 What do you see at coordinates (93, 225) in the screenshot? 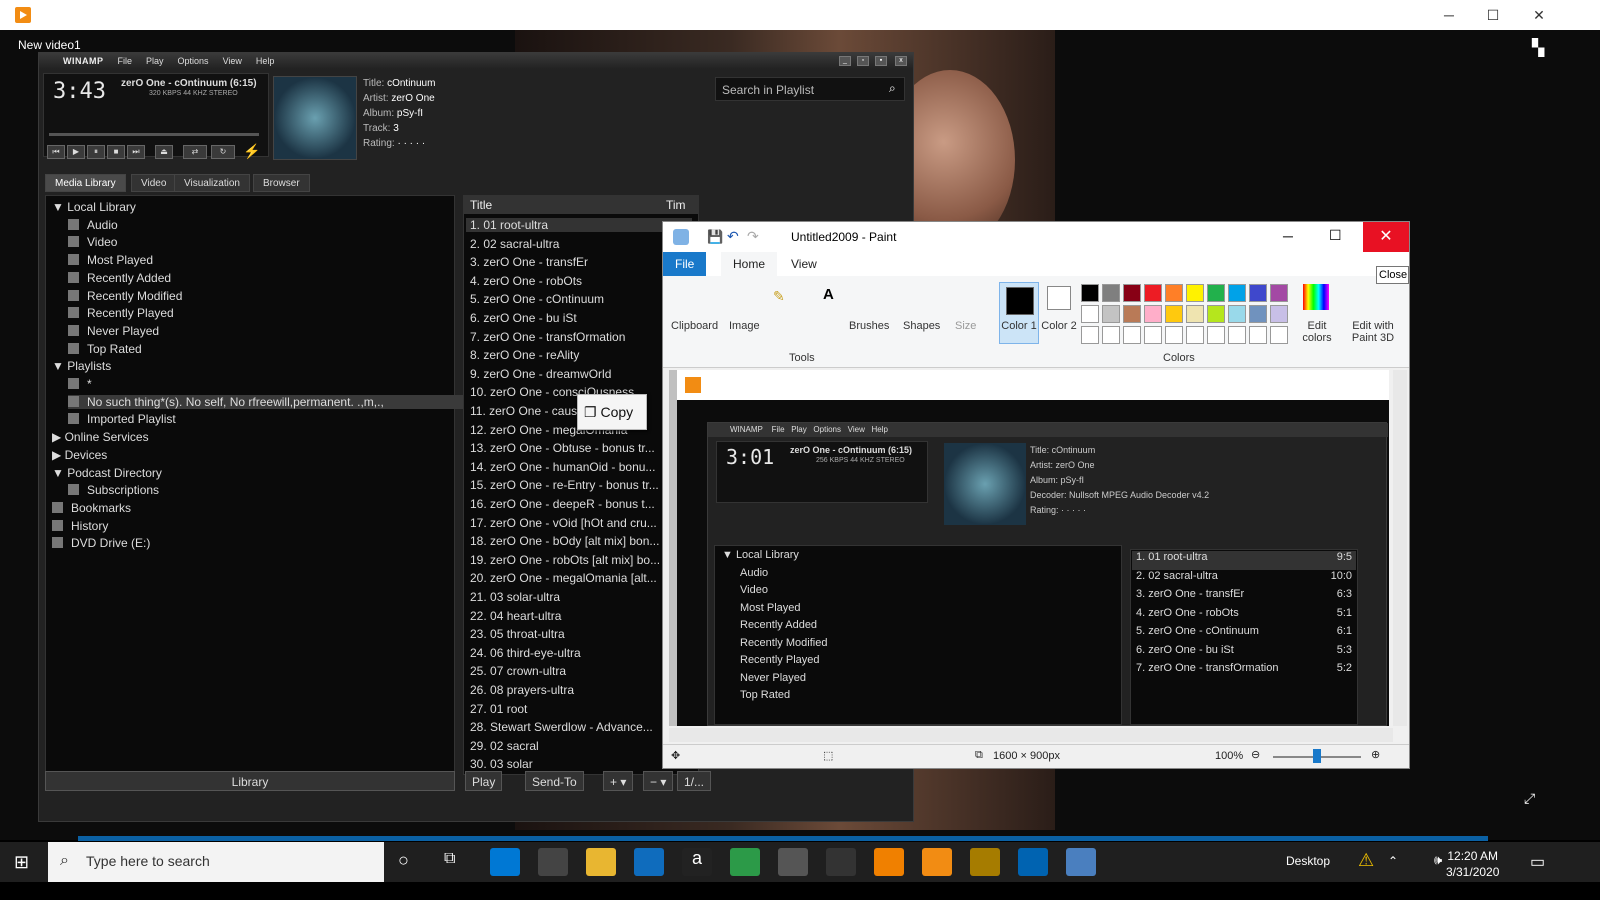
I see `tree-item: Audio` at bounding box center [93, 225].